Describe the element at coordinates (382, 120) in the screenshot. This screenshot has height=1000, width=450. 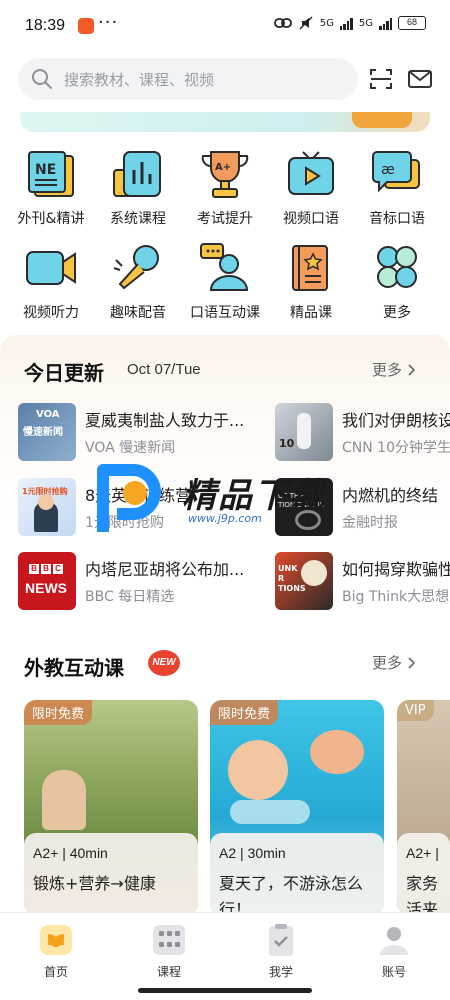
I see `banner-illustration` at that location.